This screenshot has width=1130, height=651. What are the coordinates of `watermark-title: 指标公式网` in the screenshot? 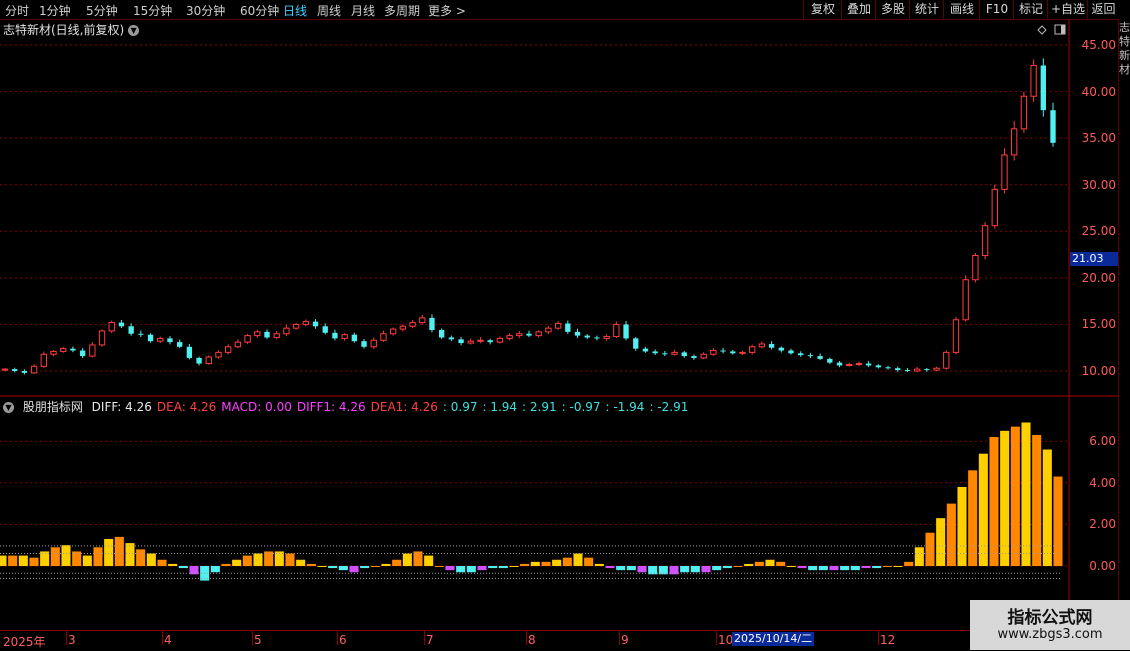 It's located at (1050, 618).